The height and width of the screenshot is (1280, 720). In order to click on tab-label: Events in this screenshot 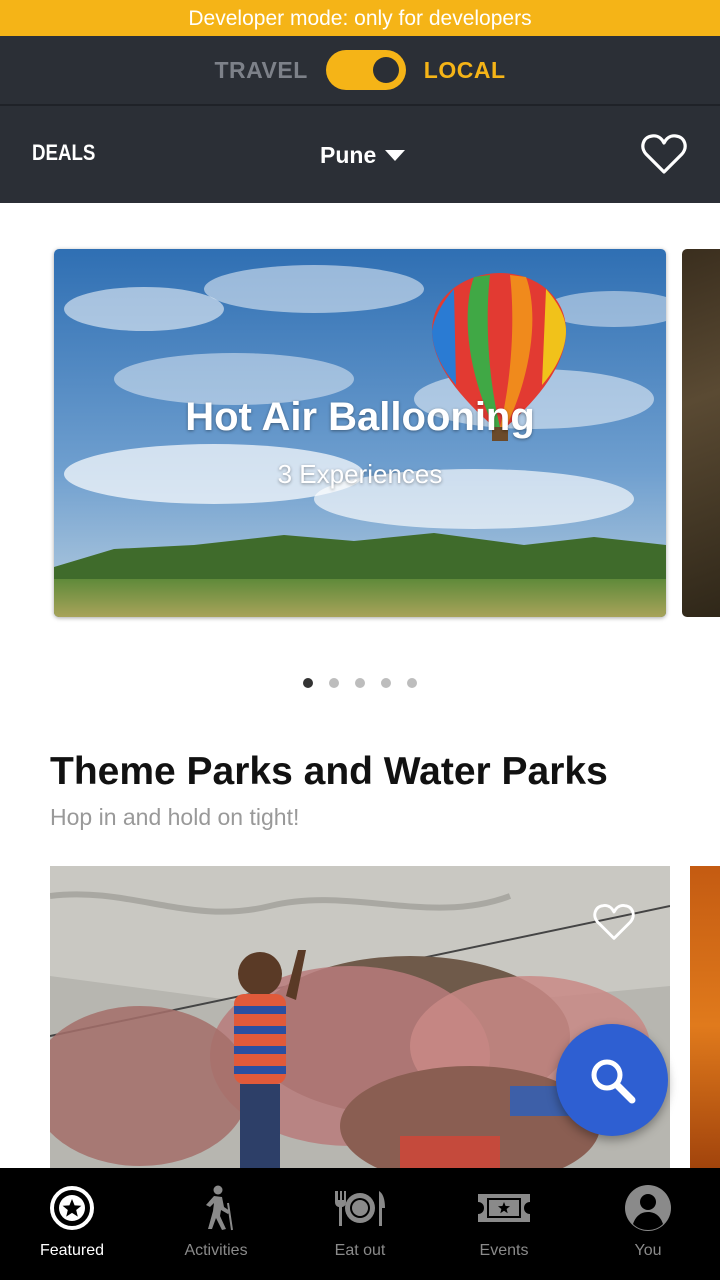, I will do `click(504, 1250)`.